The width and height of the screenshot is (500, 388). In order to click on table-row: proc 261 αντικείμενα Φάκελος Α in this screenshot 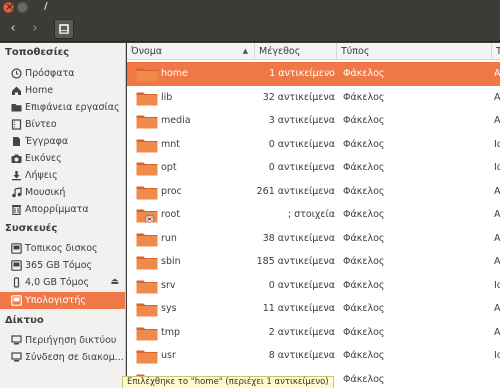, I will do `click(313, 192)`.